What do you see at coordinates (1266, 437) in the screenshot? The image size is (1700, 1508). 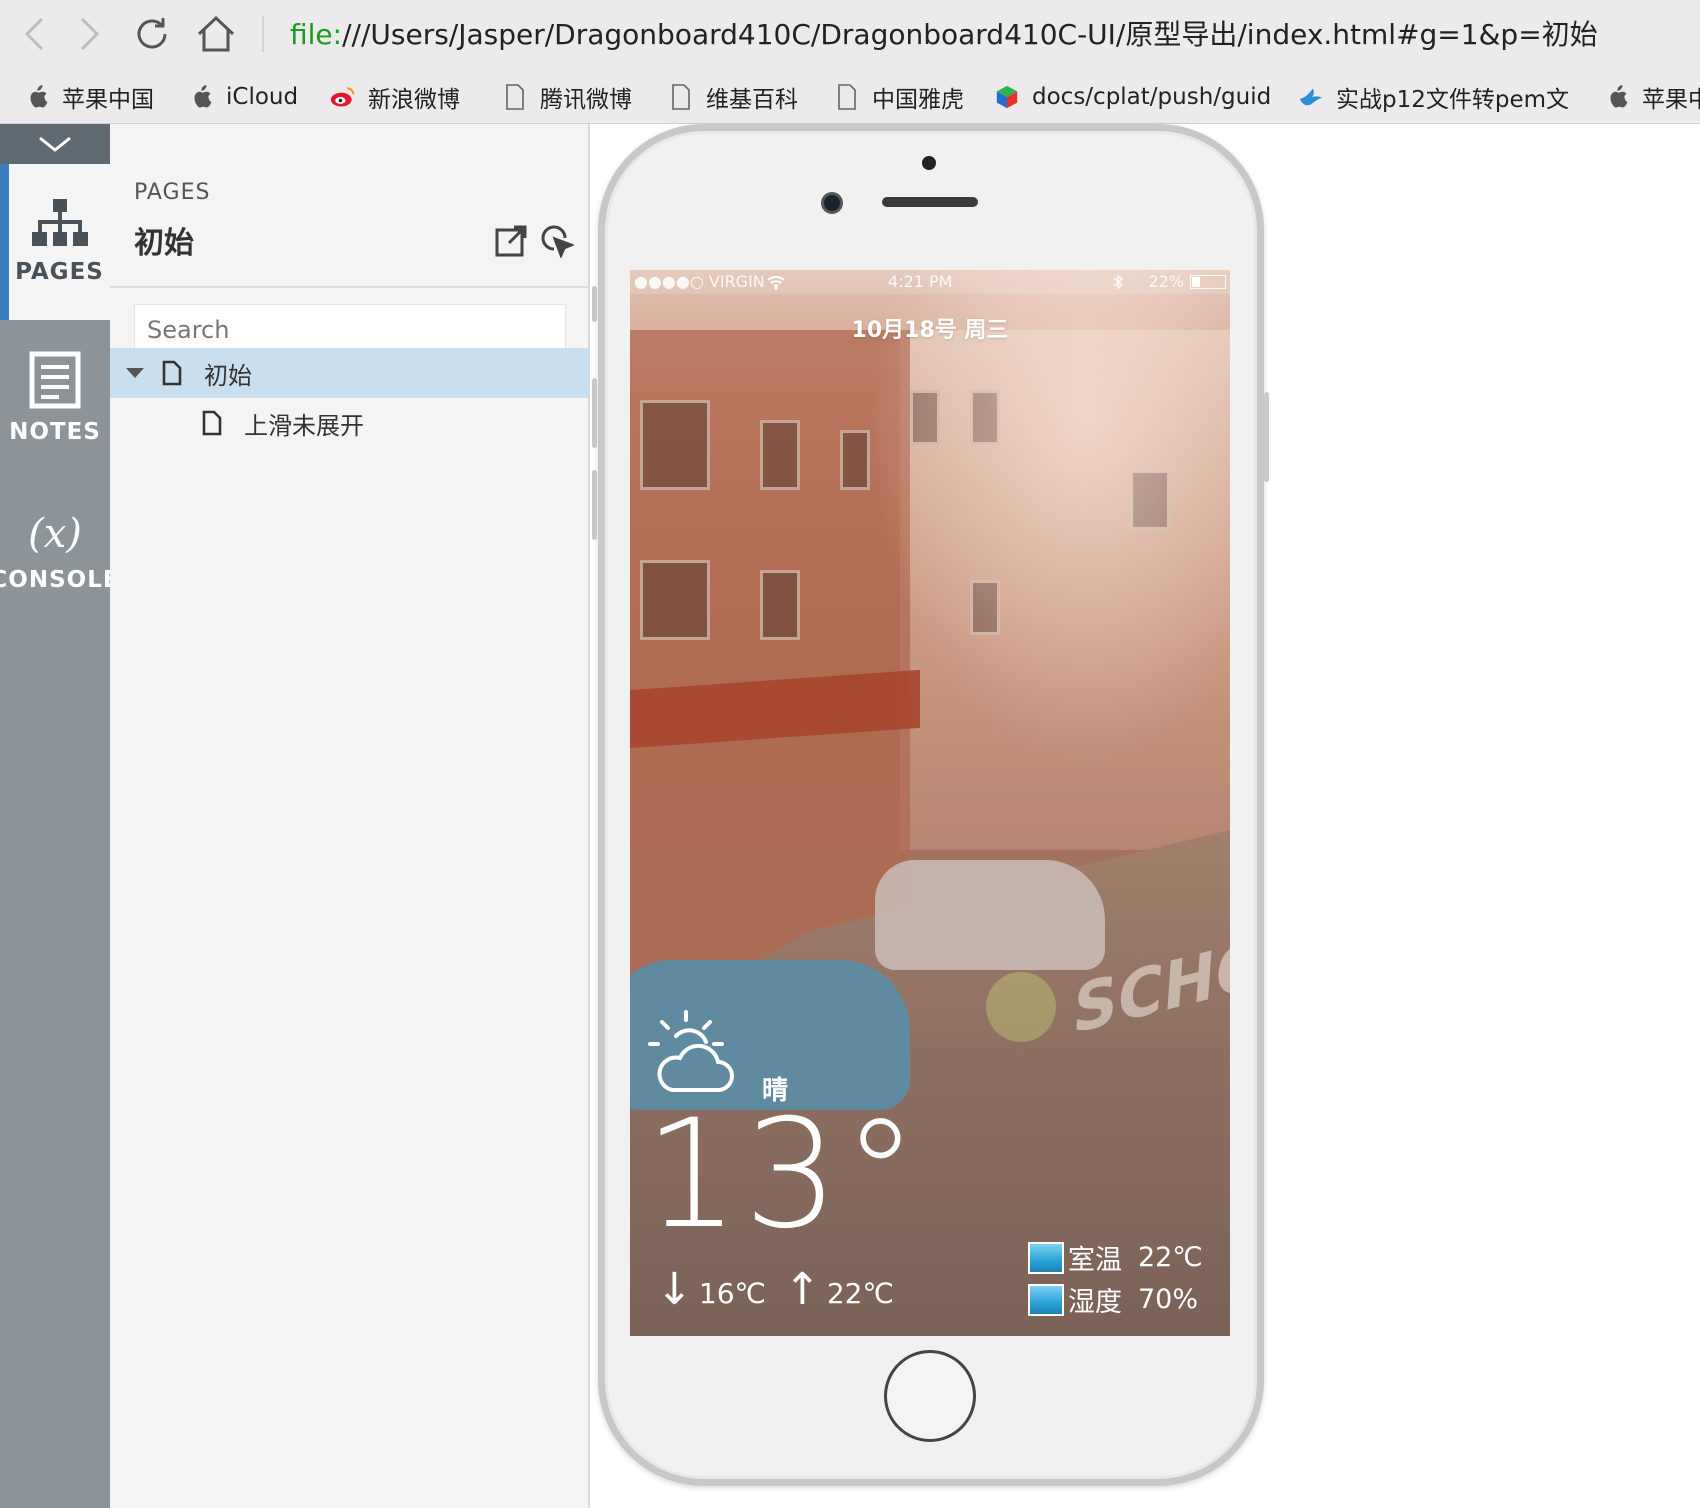 I see `power-button` at bounding box center [1266, 437].